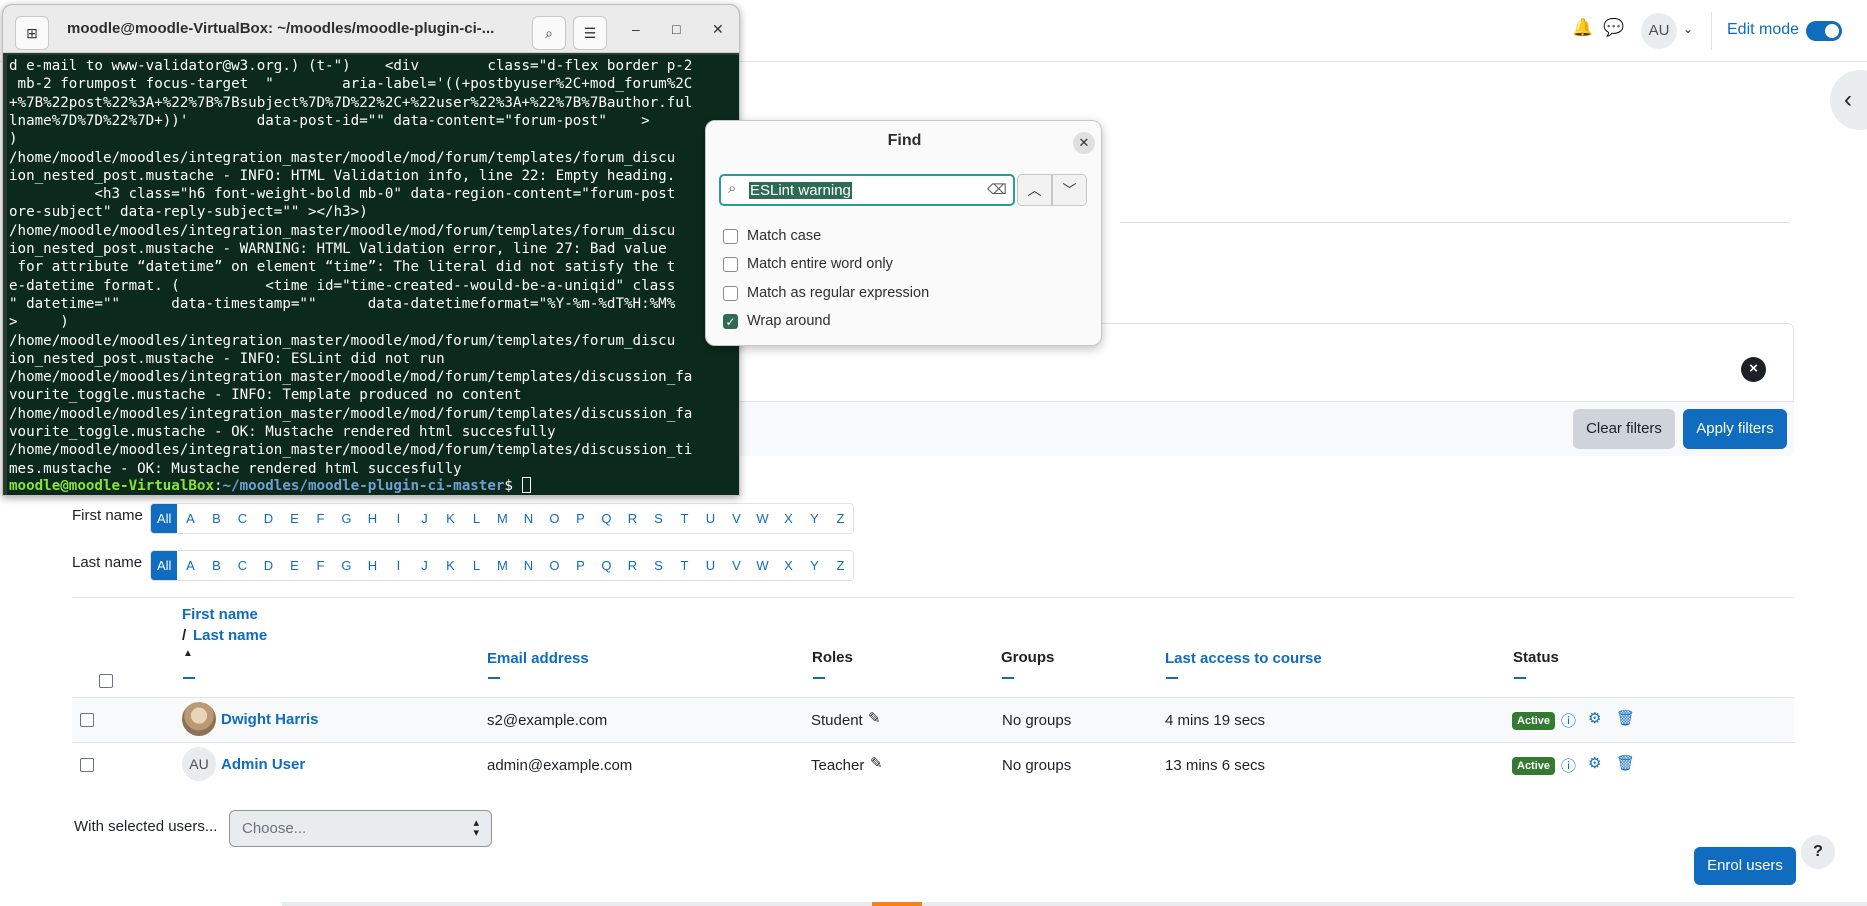 The width and height of the screenshot is (1867, 906). Describe the element at coordinates (840, 518) in the screenshot. I see `initial-letter-button: Z` at that location.